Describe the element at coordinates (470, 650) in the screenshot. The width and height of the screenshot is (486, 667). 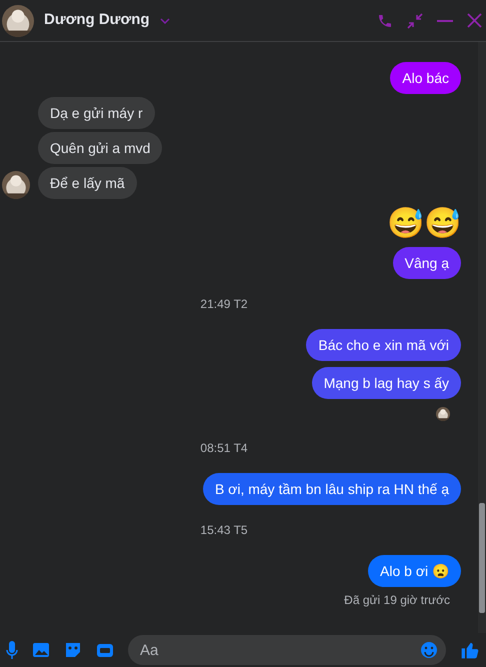
I see `thumbs-up-icon` at that location.